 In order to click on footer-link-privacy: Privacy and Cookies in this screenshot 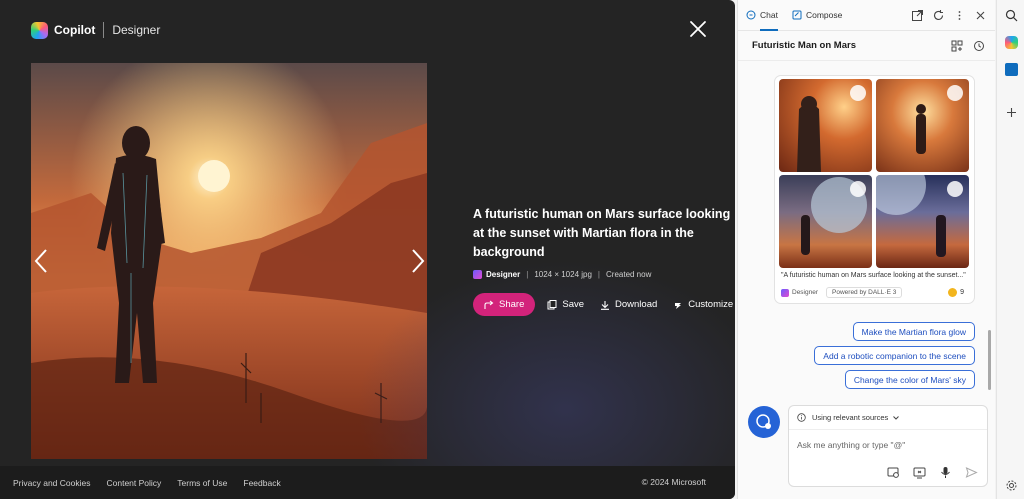, I will do `click(51, 483)`.